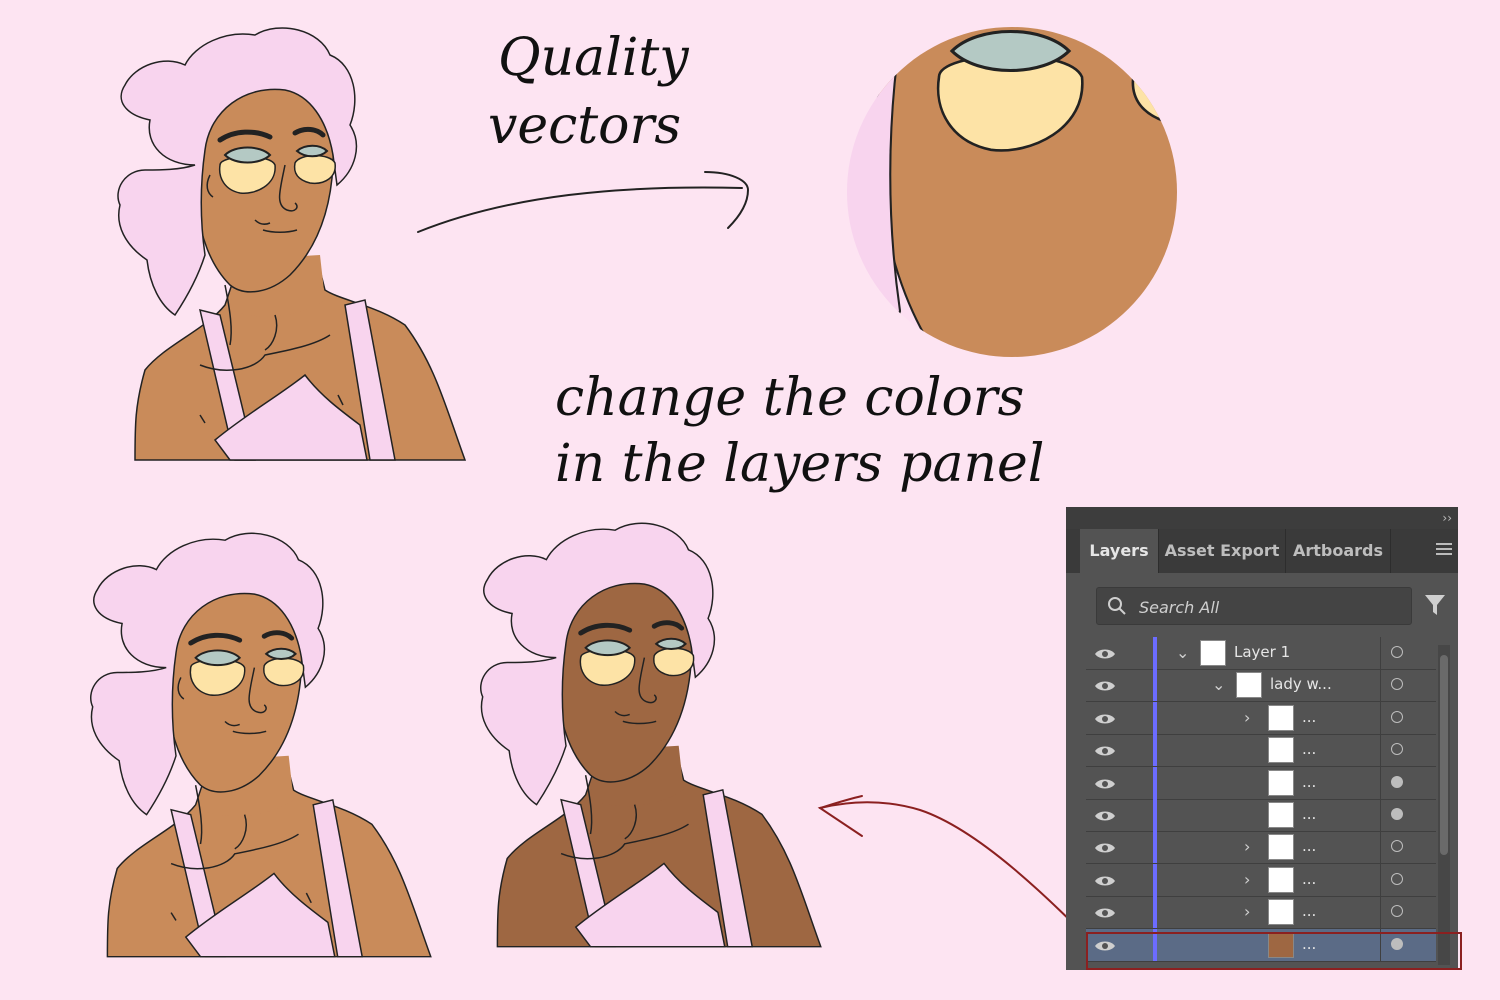 Image resolution: width=1500 pixels, height=1000 pixels. What do you see at coordinates (1117, 606) in the screenshot?
I see `search-icon` at bounding box center [1117, 606].